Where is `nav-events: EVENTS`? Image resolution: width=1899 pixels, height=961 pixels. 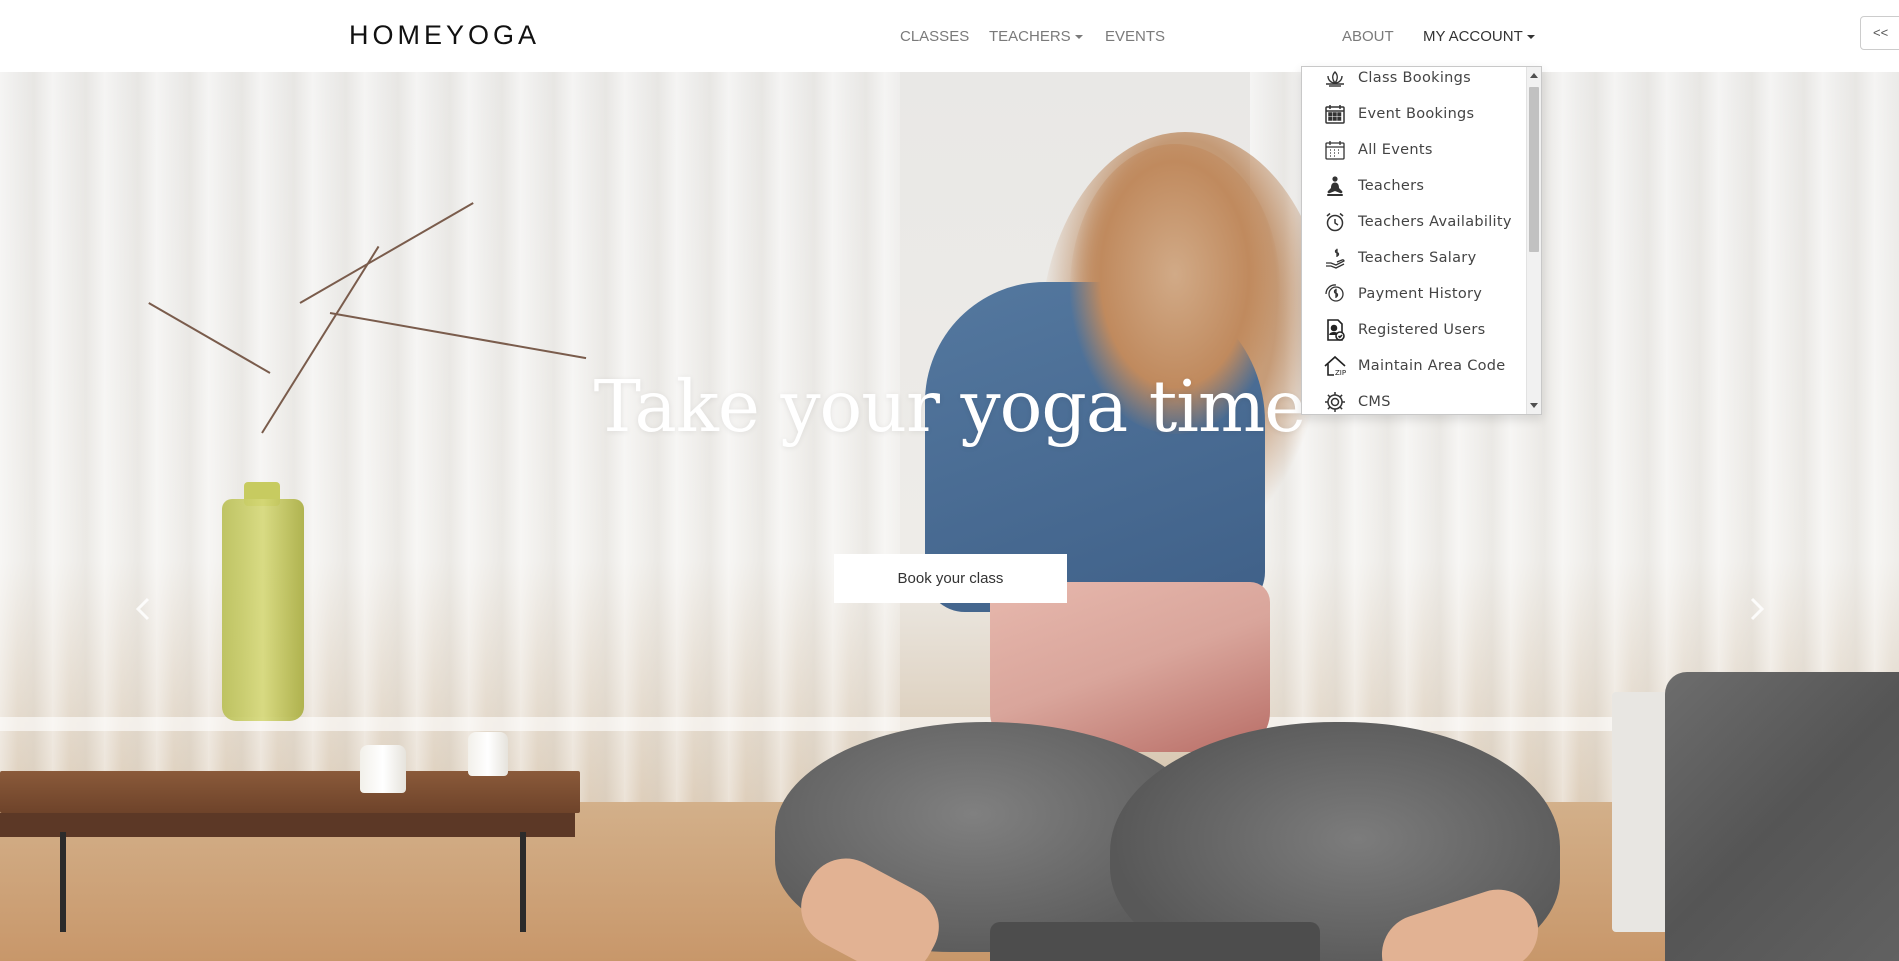 nav-events: EVENTS is located at coordinates (1135, 36).